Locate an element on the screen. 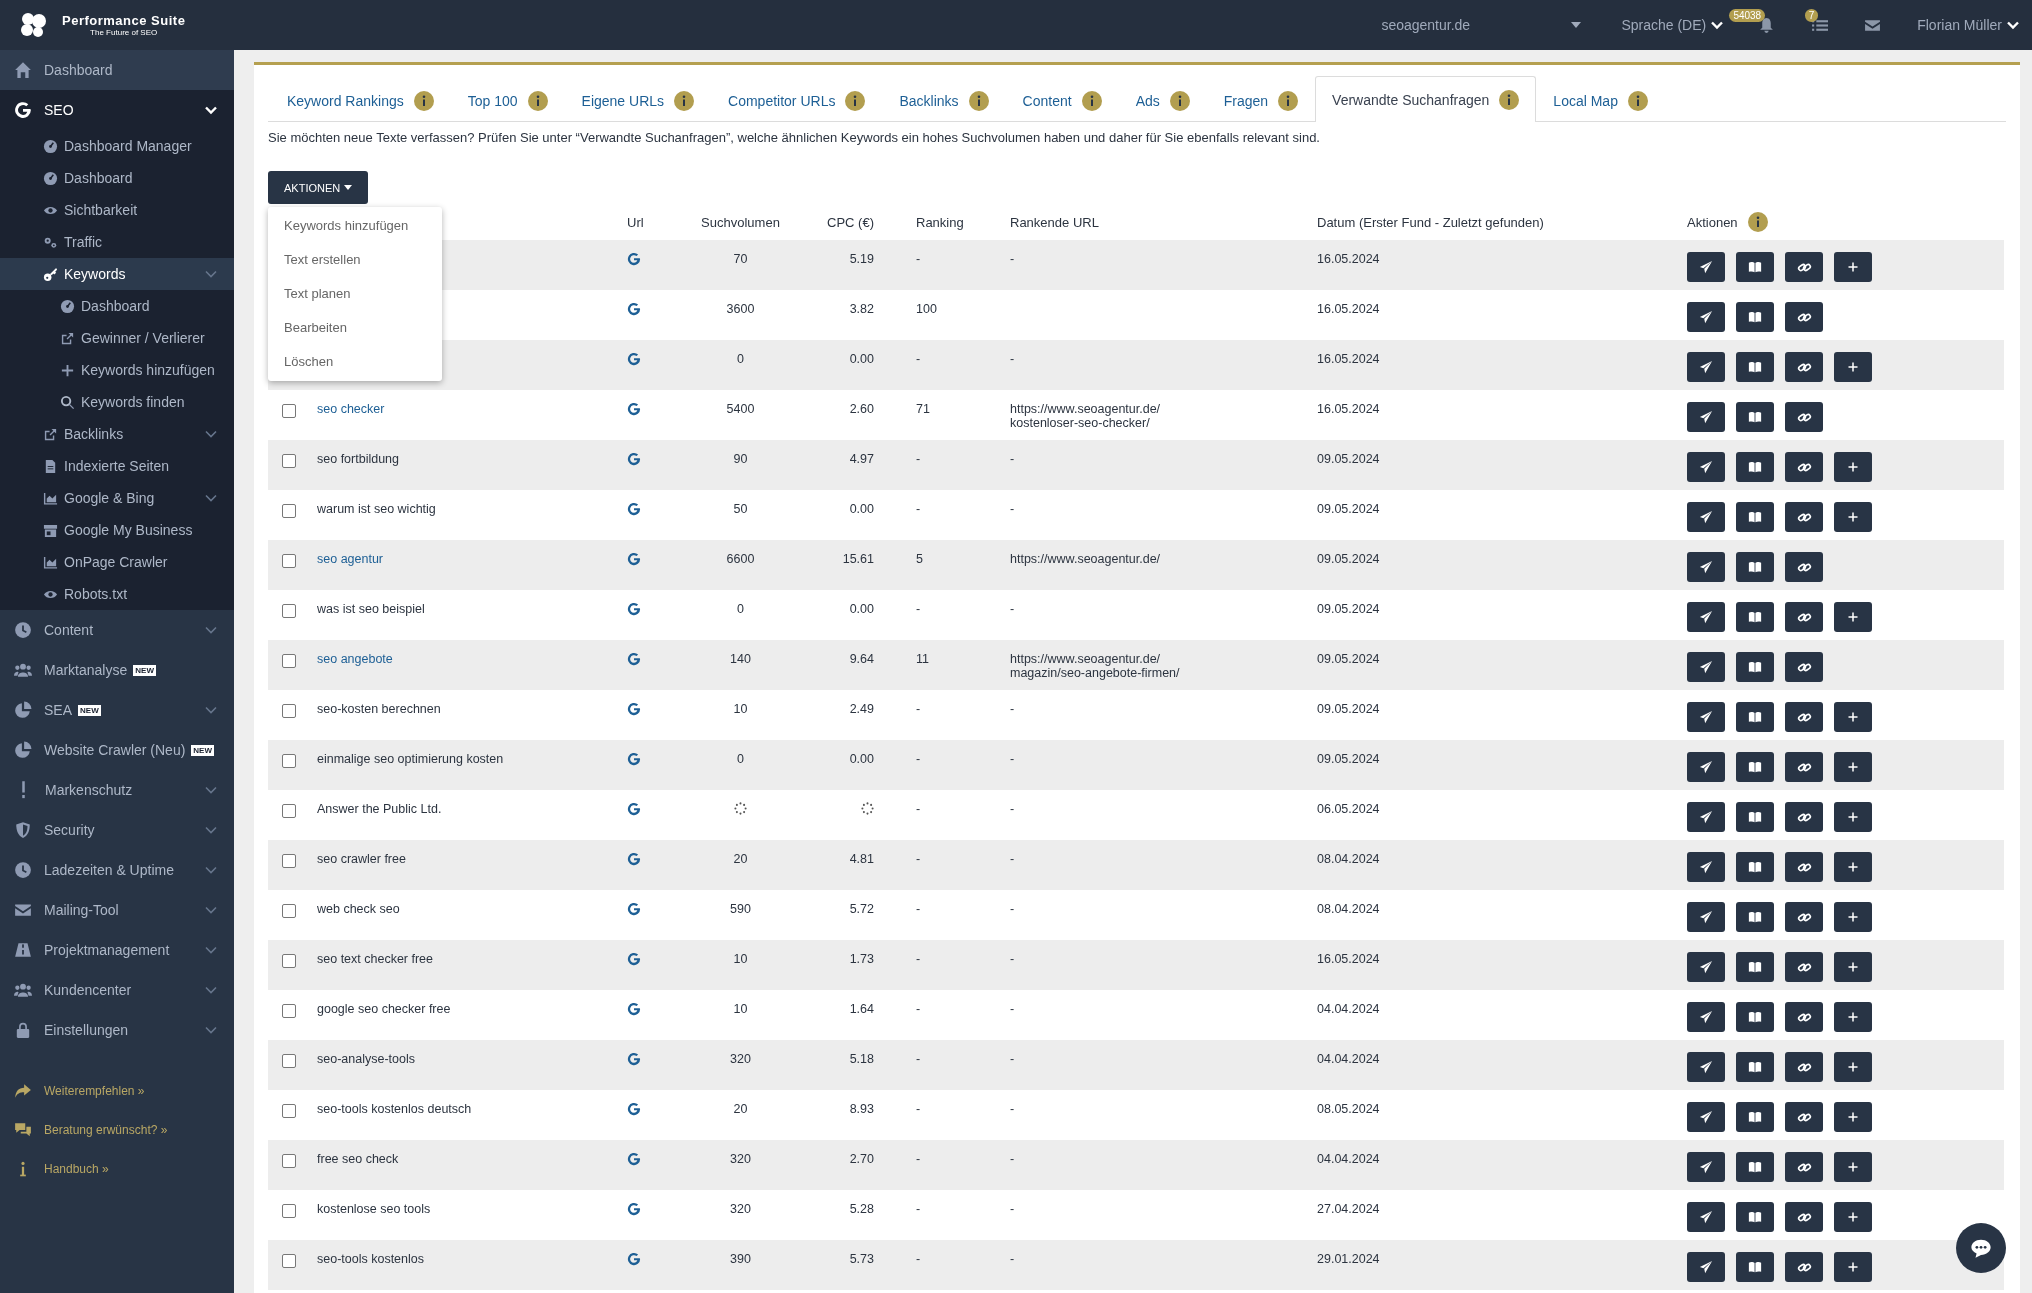  tab: Ads is located at coordinates (1162, 100).